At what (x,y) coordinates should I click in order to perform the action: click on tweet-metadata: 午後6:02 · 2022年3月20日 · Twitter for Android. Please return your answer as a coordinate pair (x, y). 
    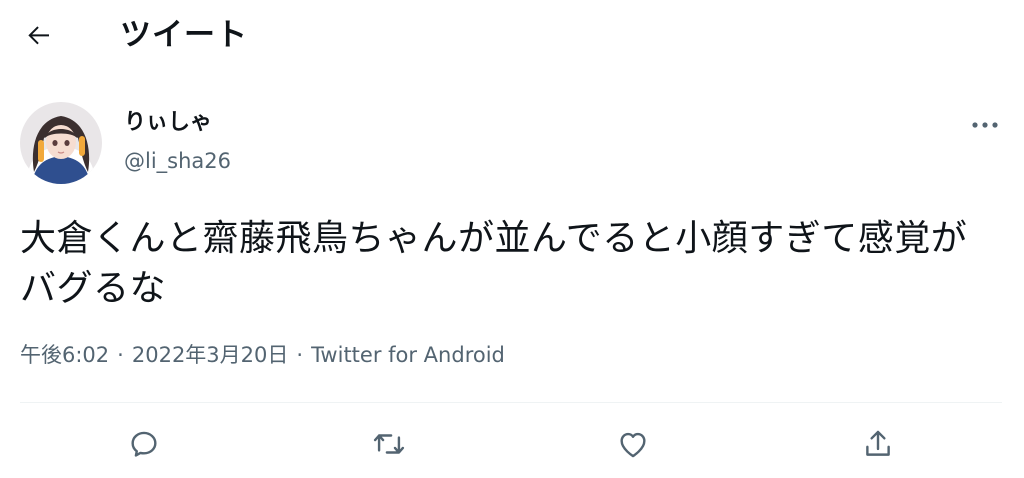
    Looking at the image, I should click on (262, 355).